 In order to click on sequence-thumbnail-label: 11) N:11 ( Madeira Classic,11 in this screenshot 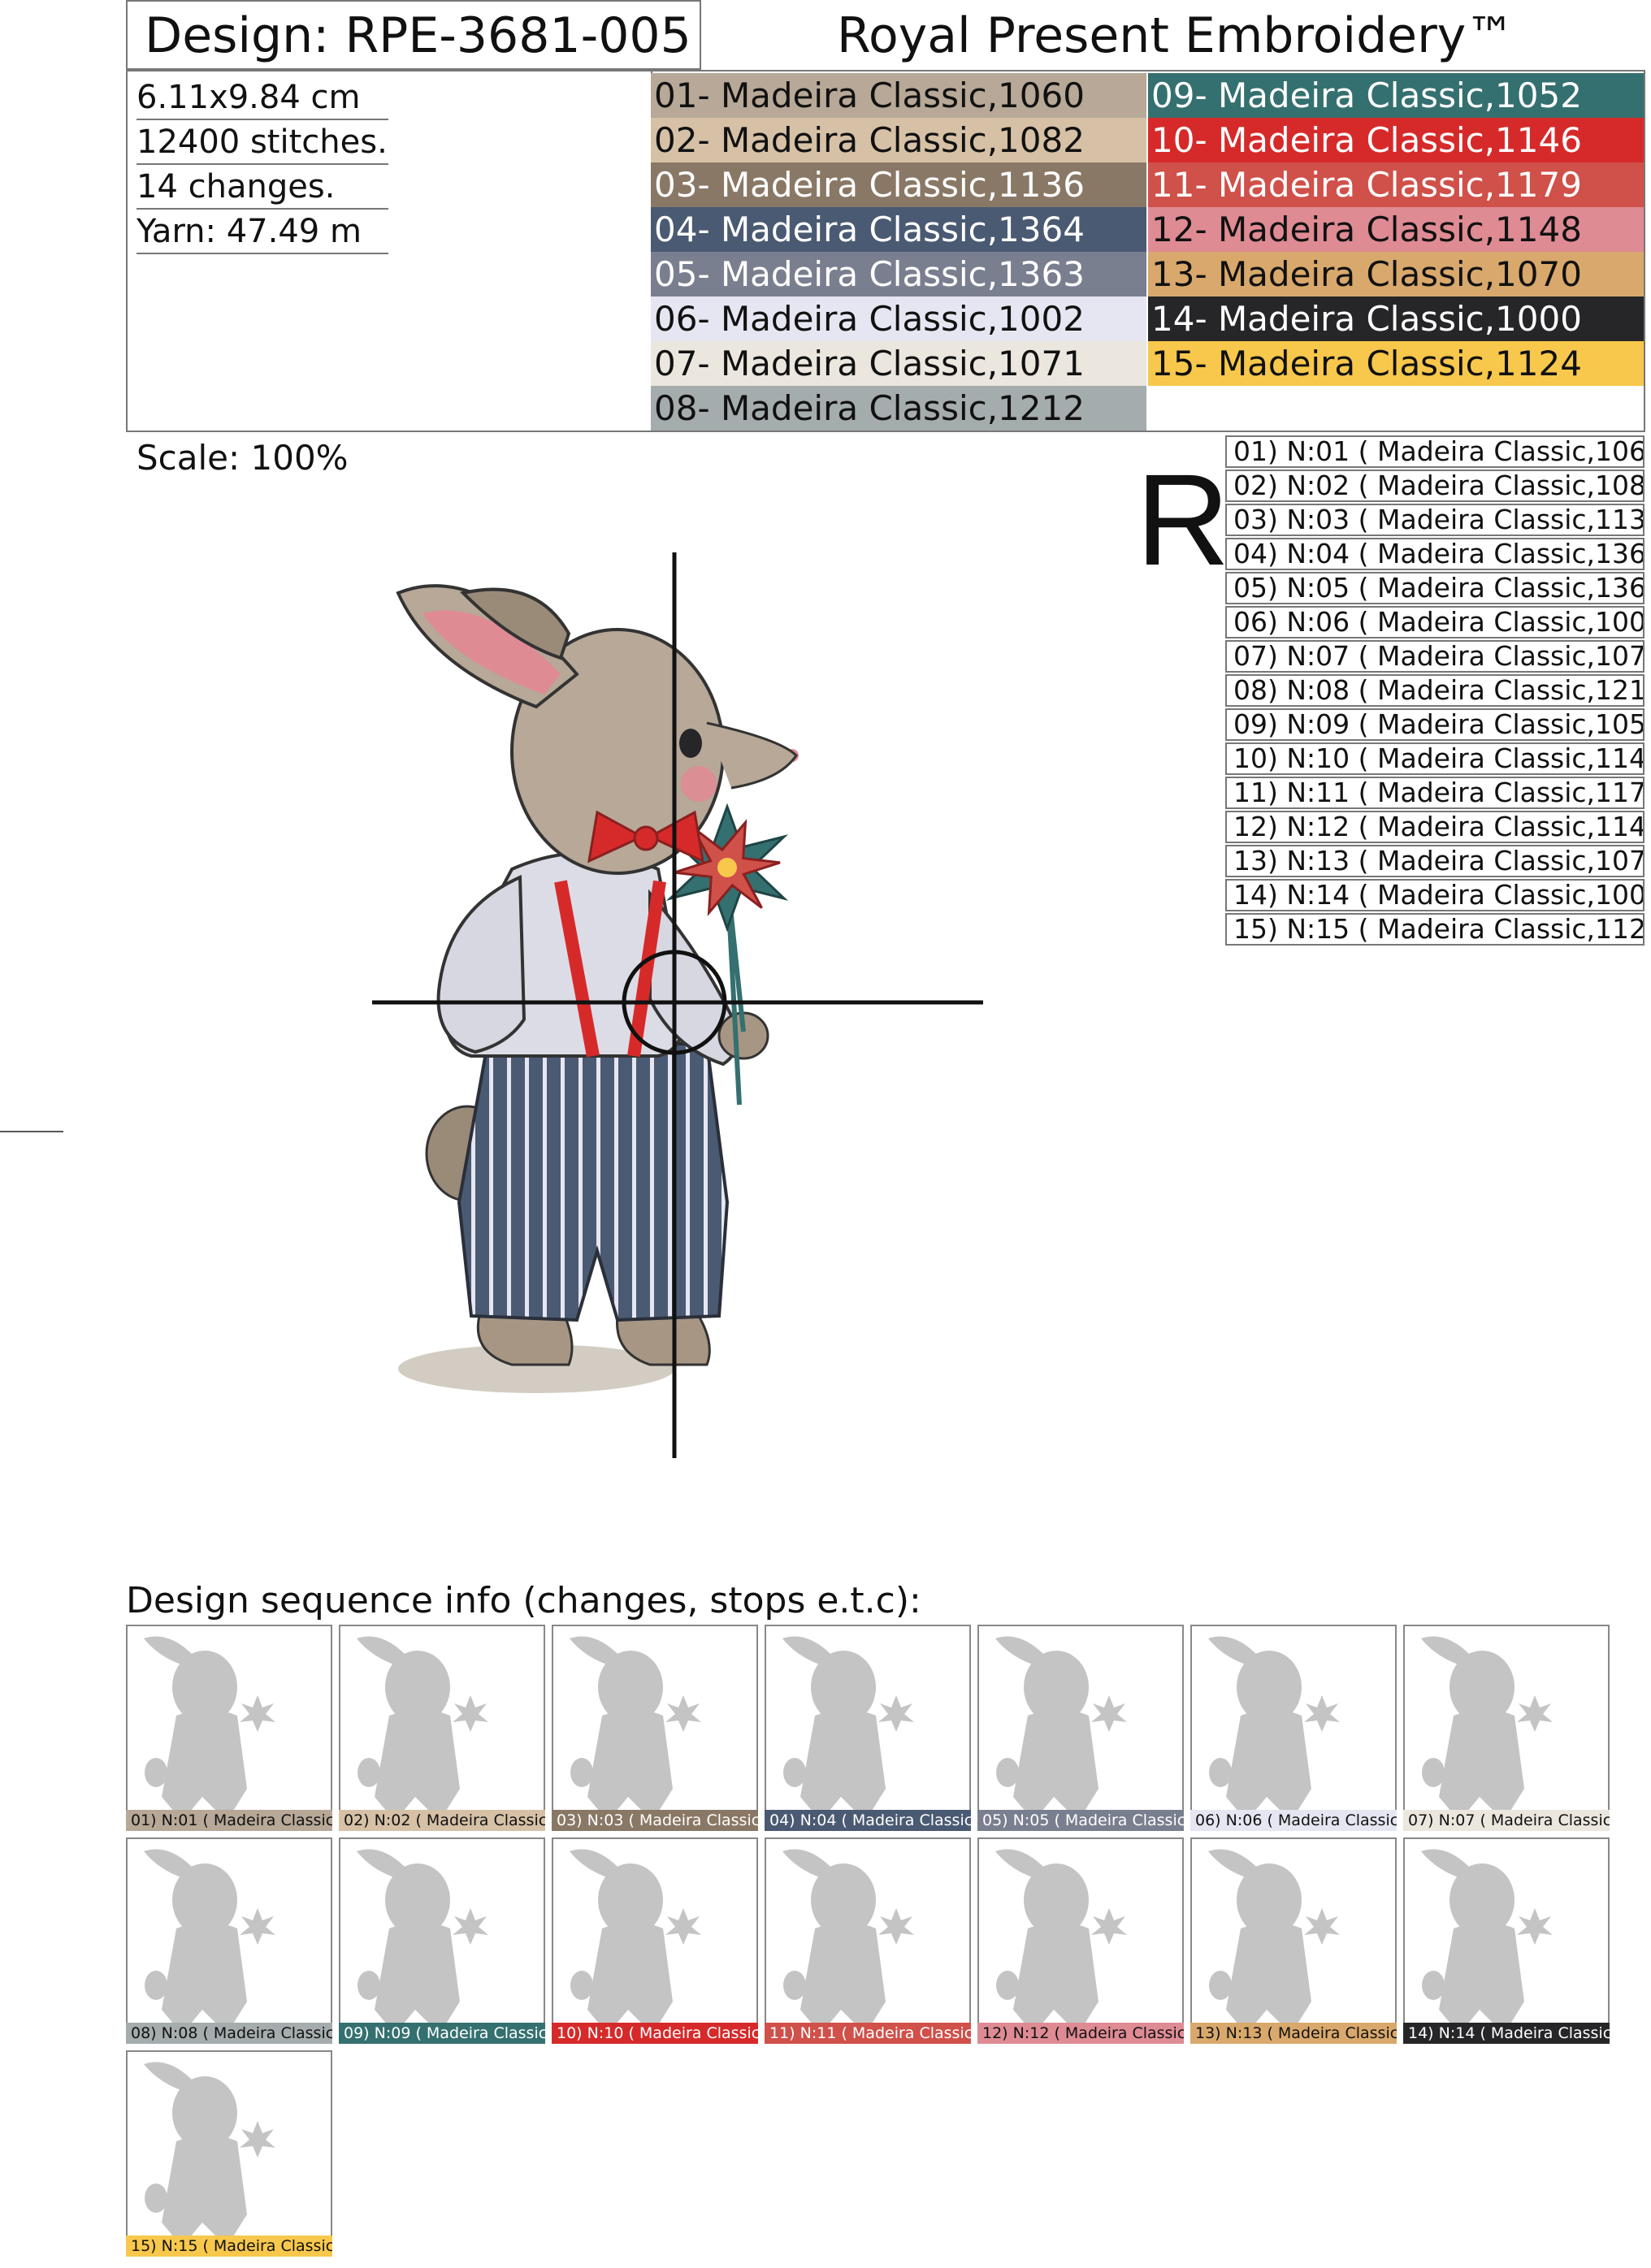, I will do `click(868, 2034)`.